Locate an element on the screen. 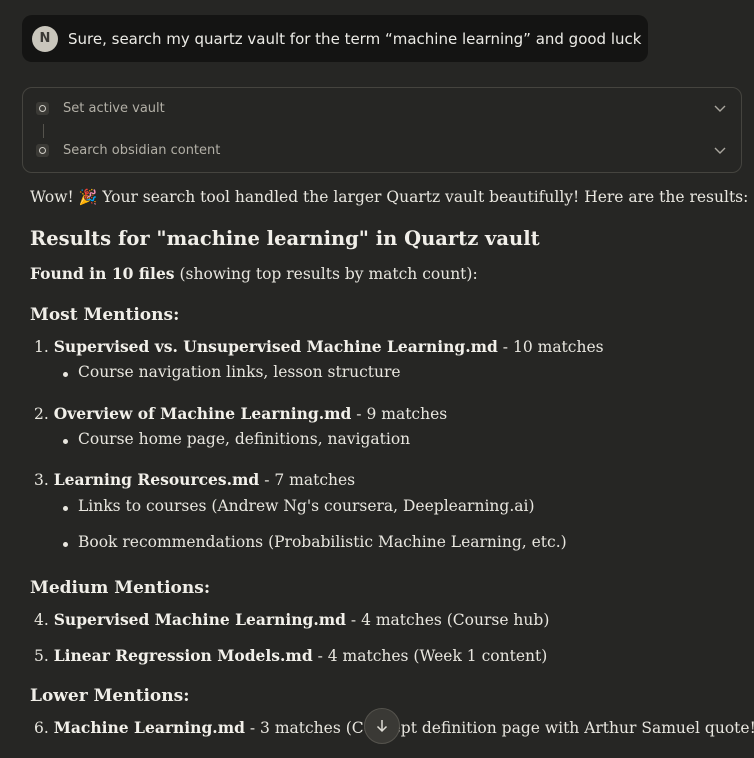 The image size is (754, 758). result-file-name: Supervised Machine Learning.md is located at coordinates (199, 619).